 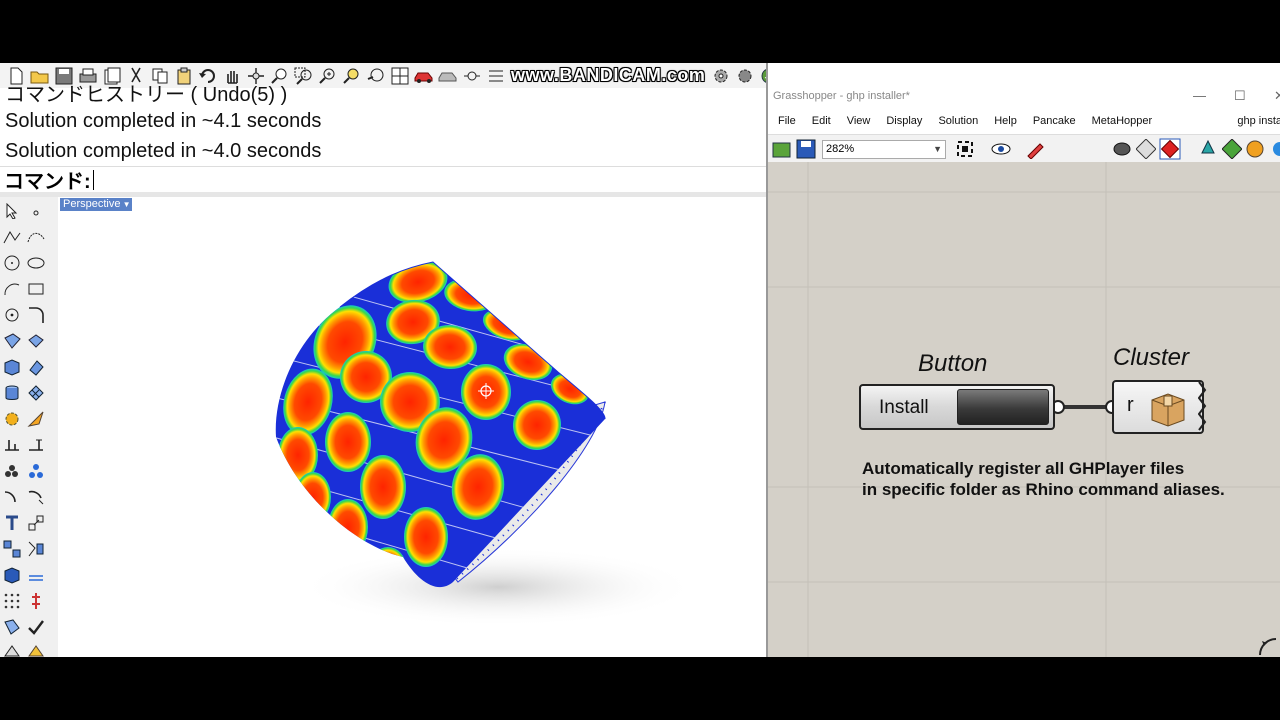 I want to click on material-icon, so click(x=36, y=649).